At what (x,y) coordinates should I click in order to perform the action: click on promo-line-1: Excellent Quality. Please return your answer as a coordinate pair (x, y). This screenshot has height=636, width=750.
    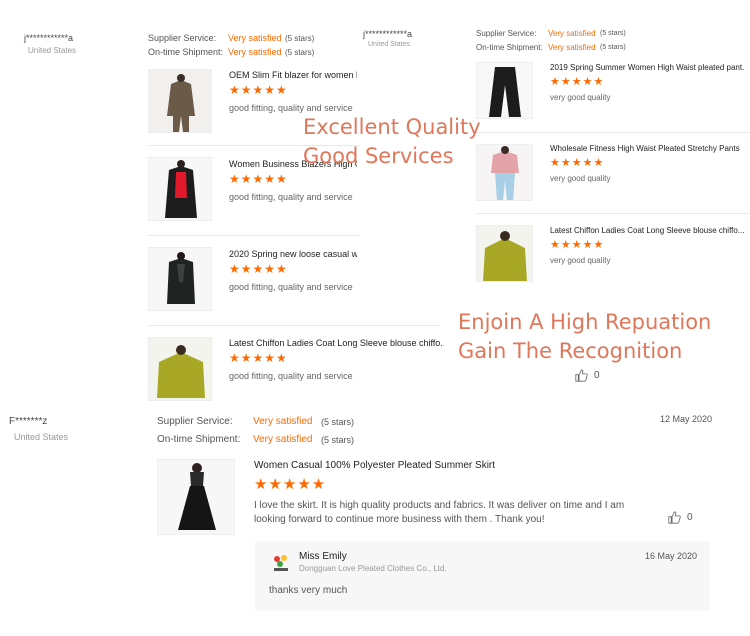
    Looking at the image, I should click on (392, 127).